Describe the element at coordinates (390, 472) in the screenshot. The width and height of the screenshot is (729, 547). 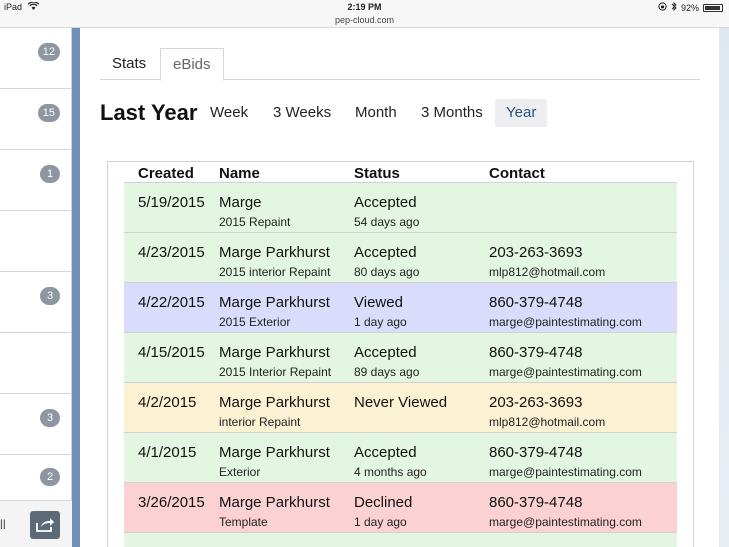
I see `status-age: 4 months ago` at that location.